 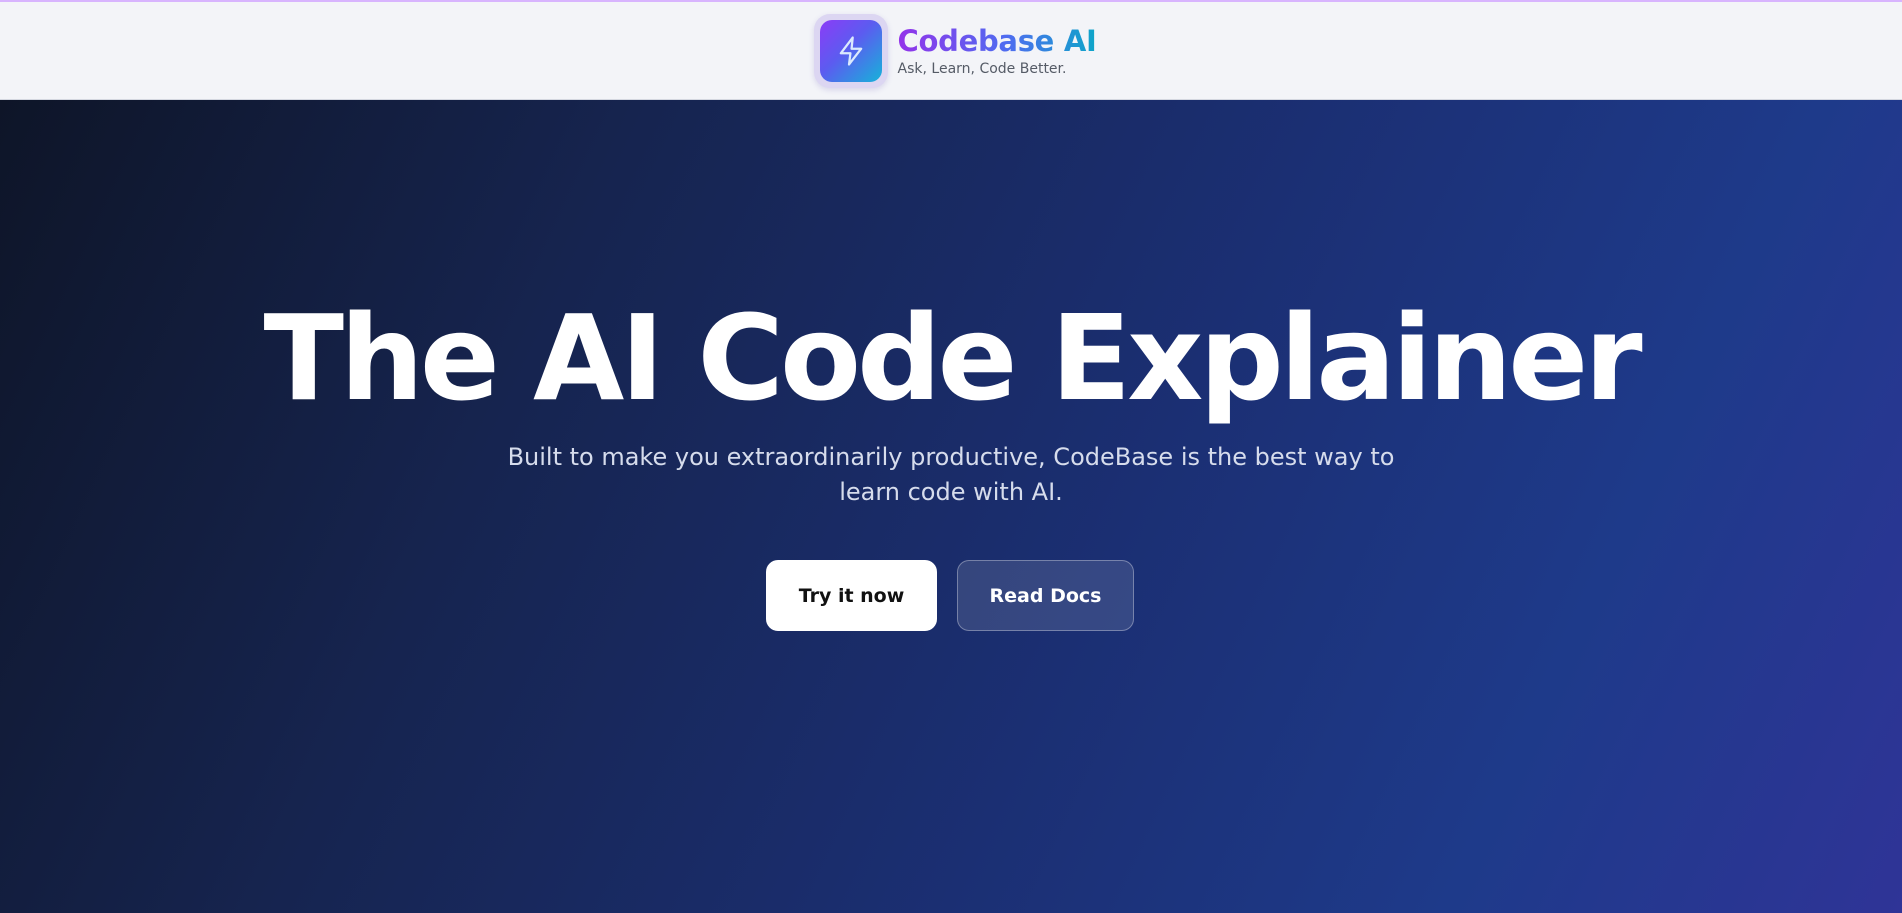 I want to click on brand-logo, so click(x=850, y=50).